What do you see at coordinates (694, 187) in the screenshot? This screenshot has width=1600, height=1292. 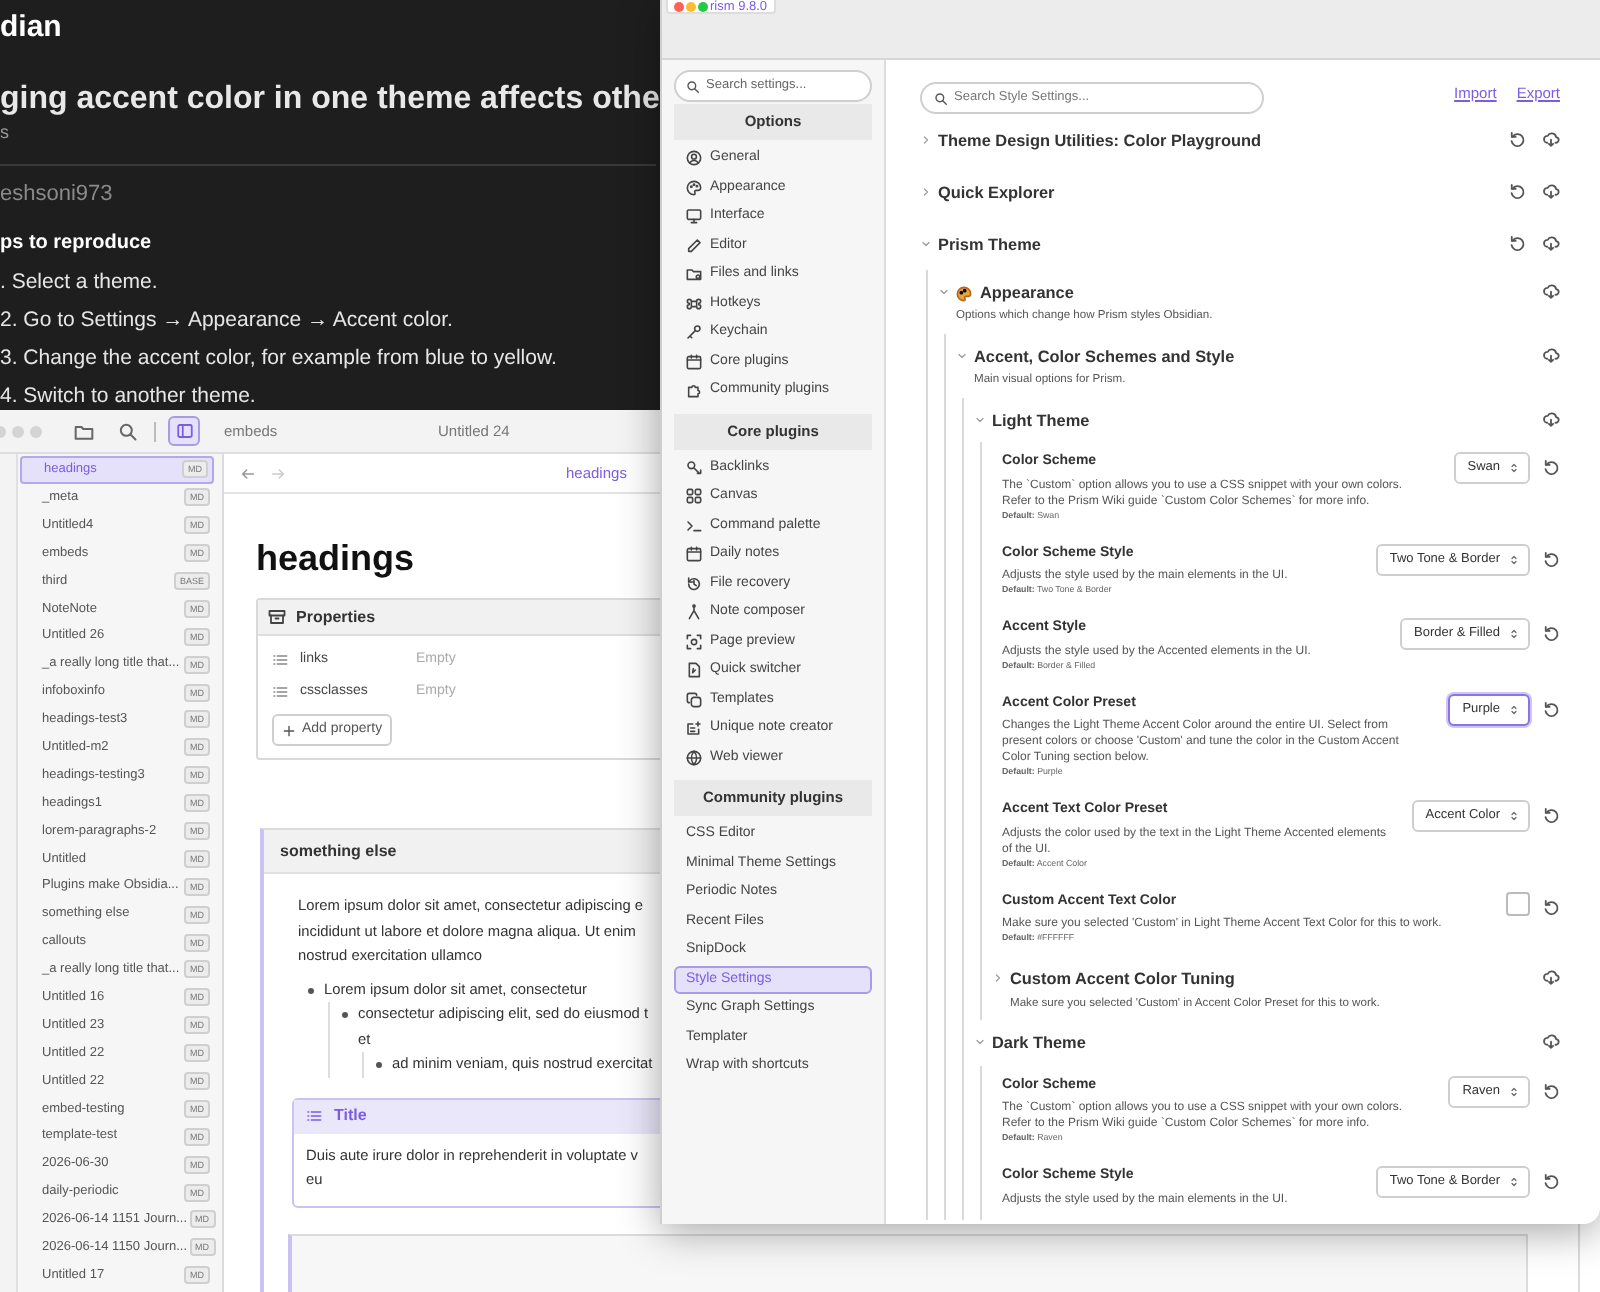 I see `palette-icon` at bounding box center [694, 187].